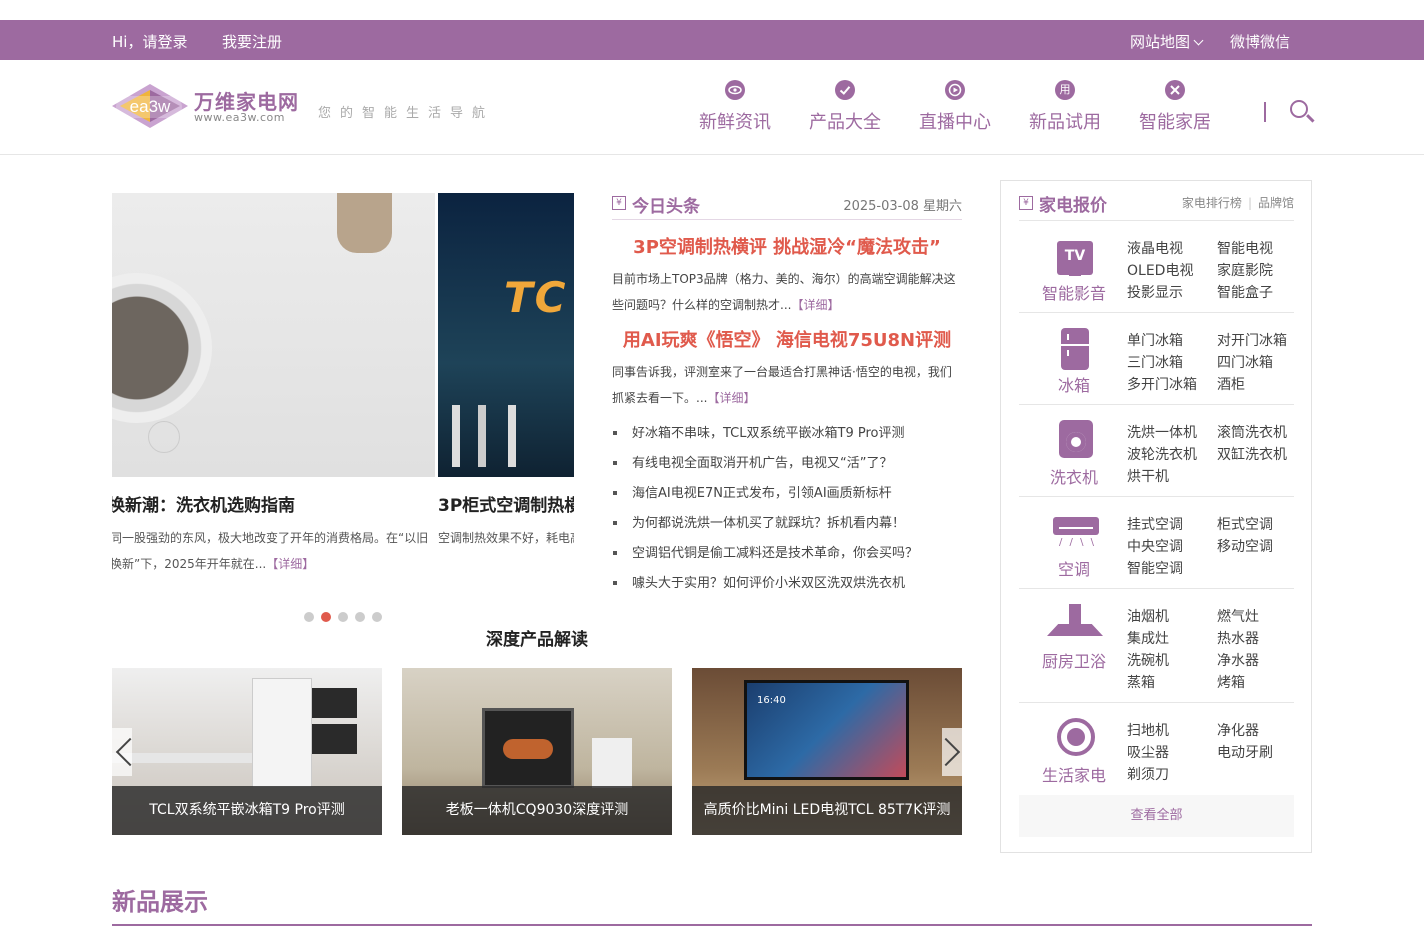 This screenshot has height=933, width=1424. What do you see at coordinates (1148, 616) in the screenshot?
I see `category-link: 油烟机` at bounding box center [1148, 616].